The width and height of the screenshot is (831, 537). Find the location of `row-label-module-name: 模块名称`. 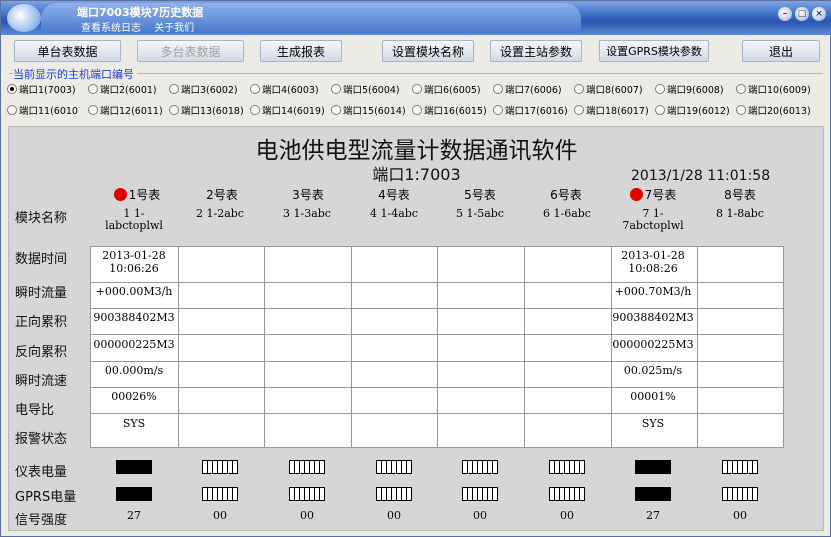

row-label-module-name: 模块名称 is located at coordinates (41, 218).